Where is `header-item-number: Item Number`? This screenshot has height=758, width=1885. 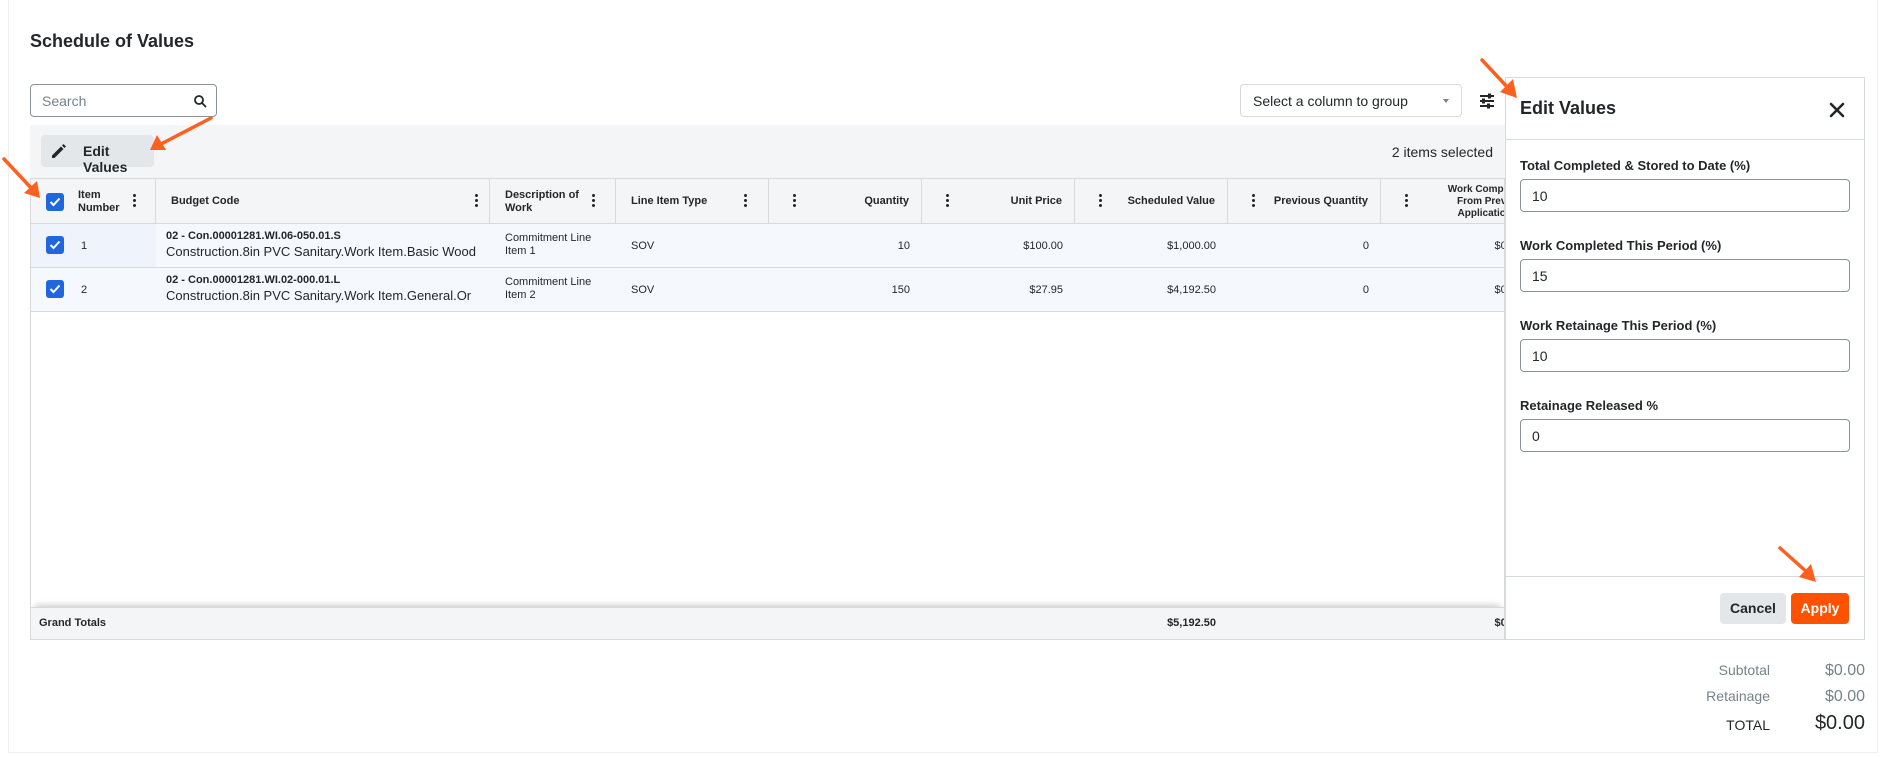 header-item-number: Item Number is located at coordinates (93, 201).